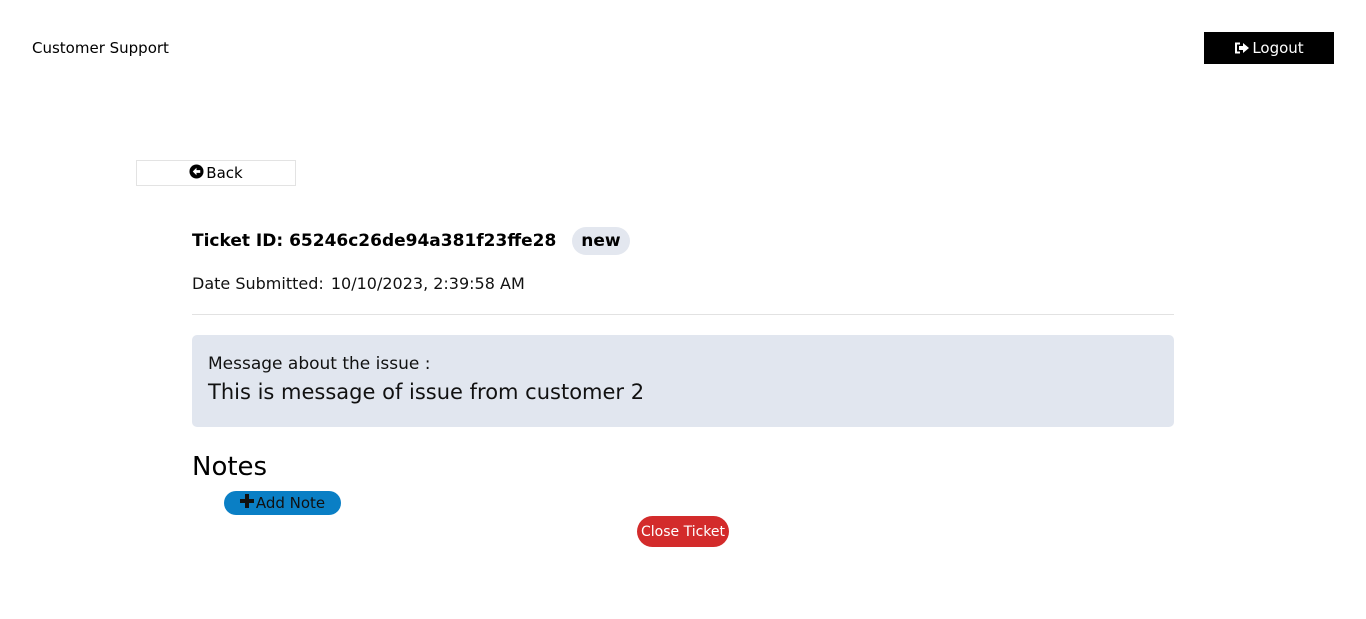 The height and width of the screenshot is (619, 1366). Describe the element at coordinates (426, 392) in the screenshot. I see `message-text: This is message of issue from customer 2` at that location.